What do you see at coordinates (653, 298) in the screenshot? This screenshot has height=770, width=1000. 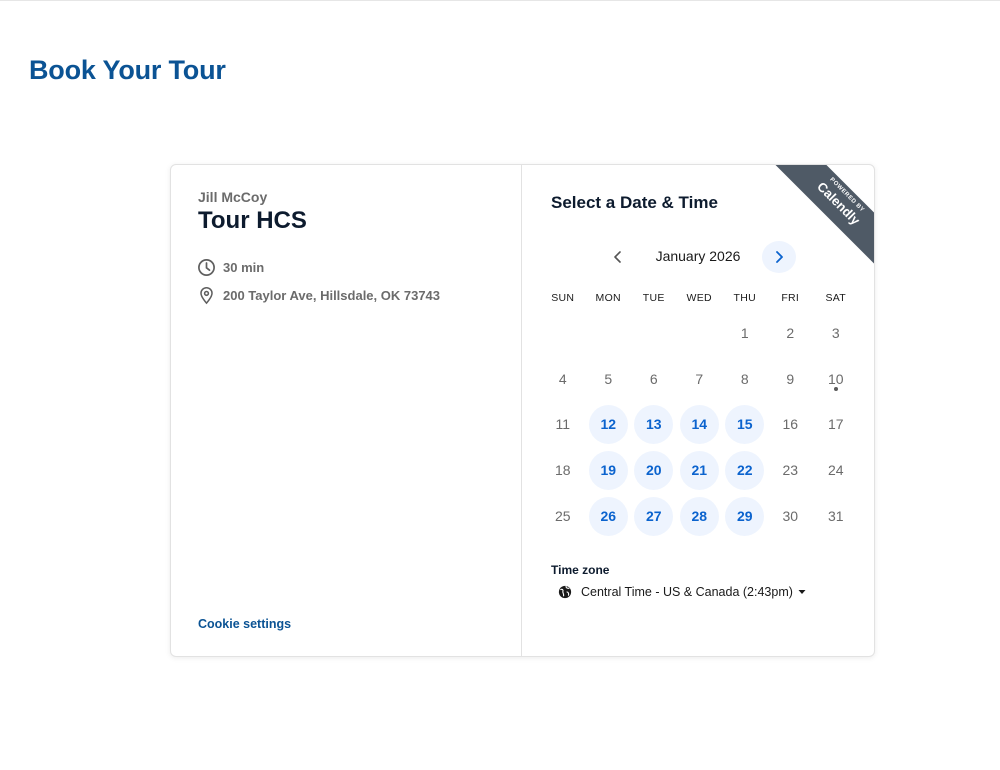 I see `weekday-label: TUE` at bounding box center [653, 298].